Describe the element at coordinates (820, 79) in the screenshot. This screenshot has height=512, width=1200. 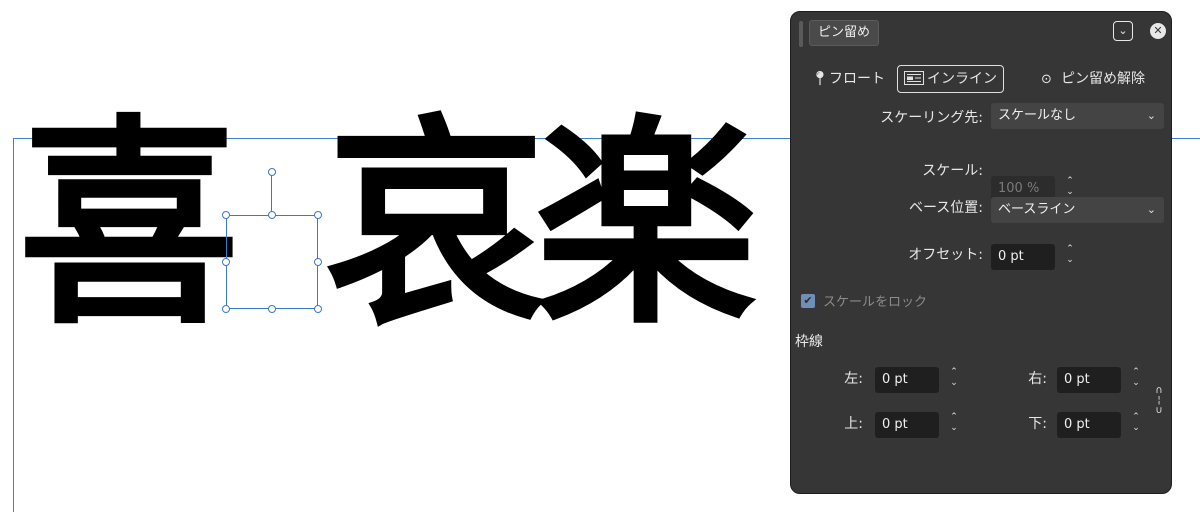
I see `pin-icon: 📍︎` at that location.